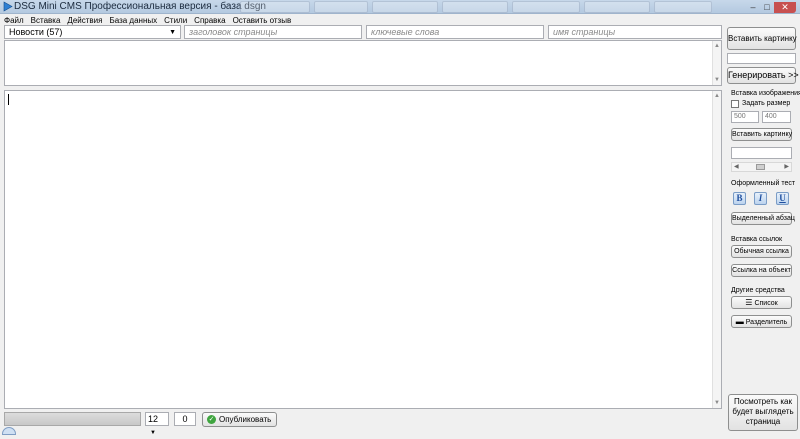 The width and height of the screenshot is (800, 439). What do you see at coordinates (762, 38) in the screenshot?
I see `insert-image-button: Вставить картинку` at bounding box center [762, 38].